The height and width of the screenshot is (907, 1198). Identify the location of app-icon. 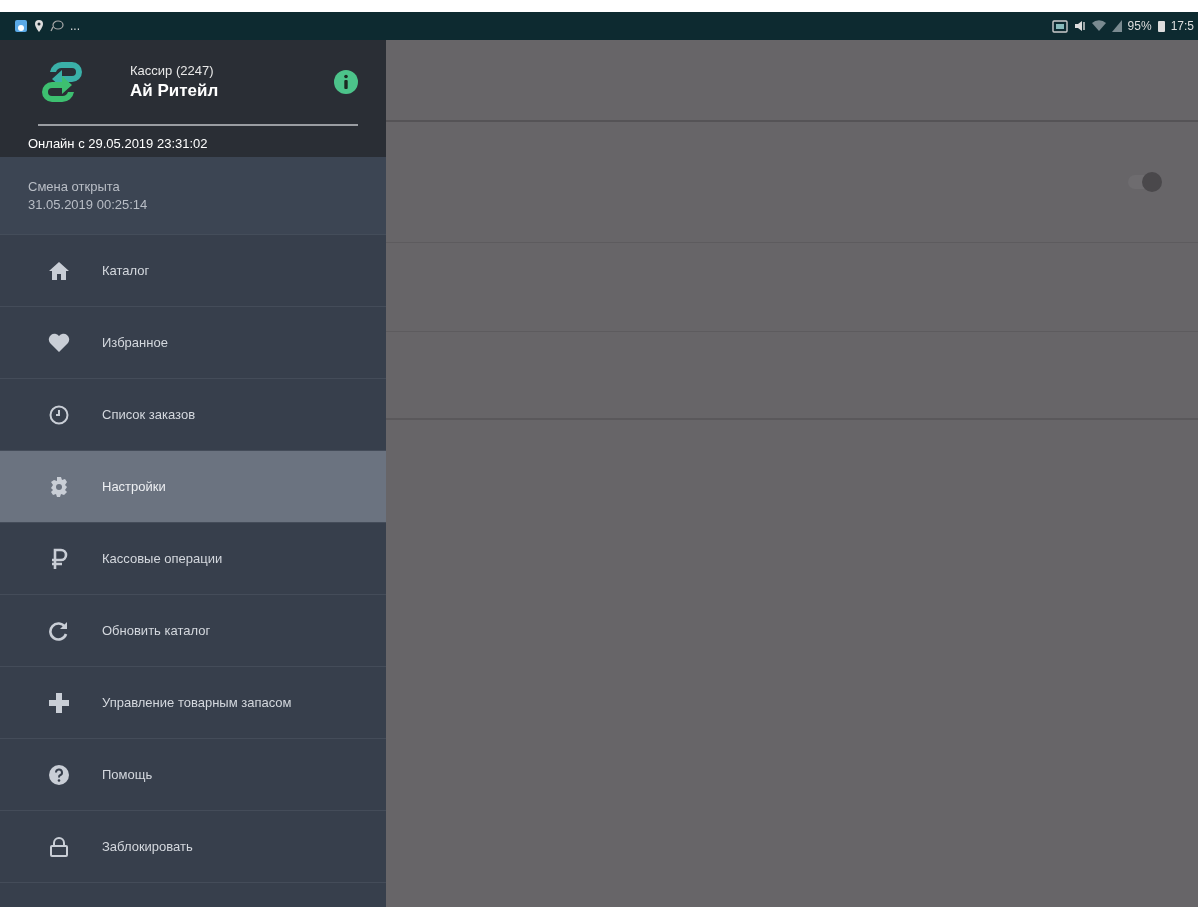
(21, 26).